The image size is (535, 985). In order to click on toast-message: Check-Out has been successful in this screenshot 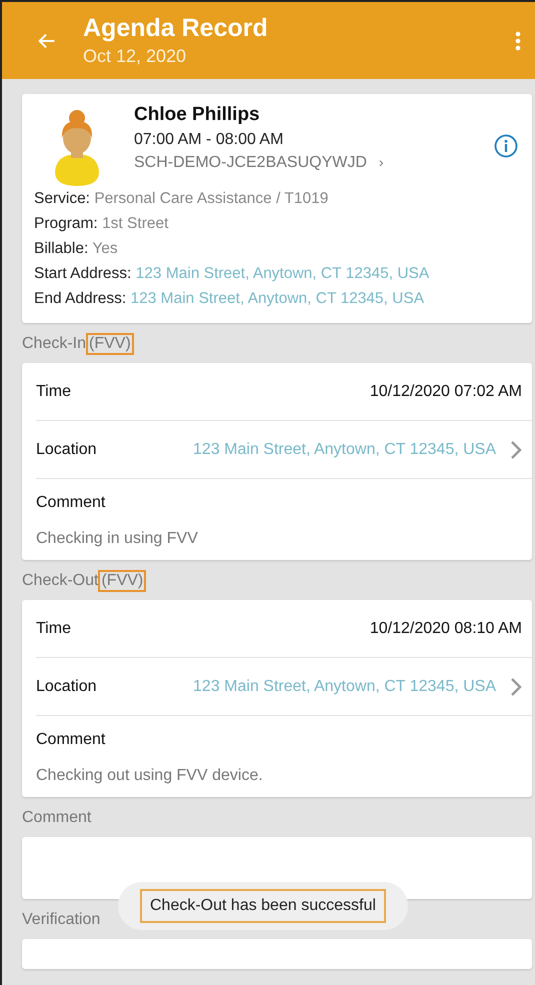, I will do `click(263, 906)`.